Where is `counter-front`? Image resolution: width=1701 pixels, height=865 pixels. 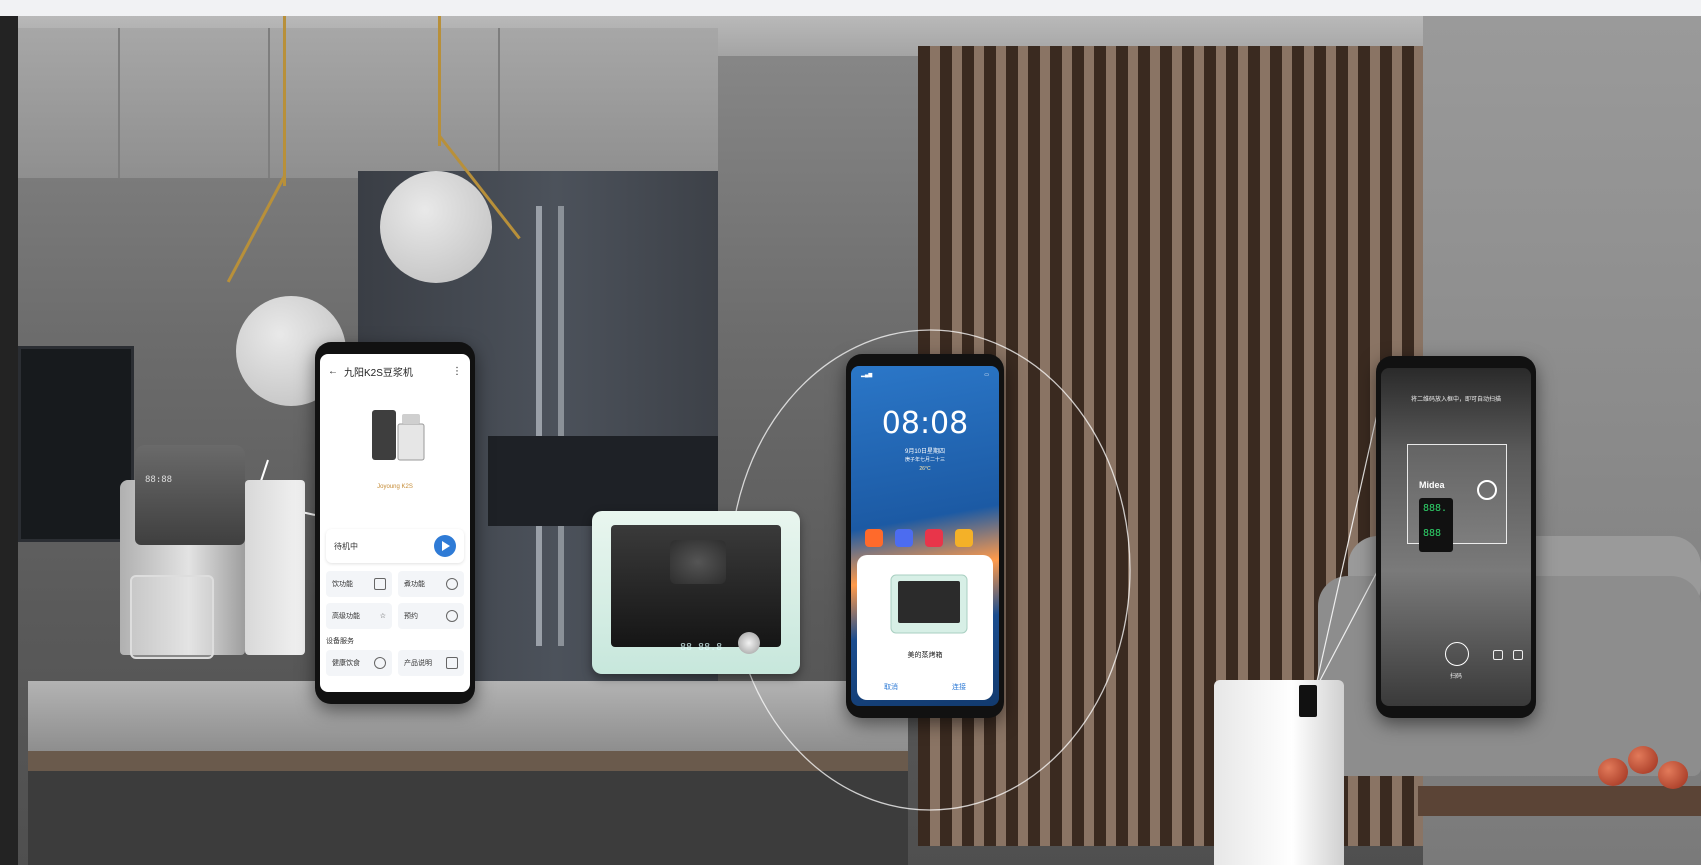 counter-front is located at coordinates (468, 818).